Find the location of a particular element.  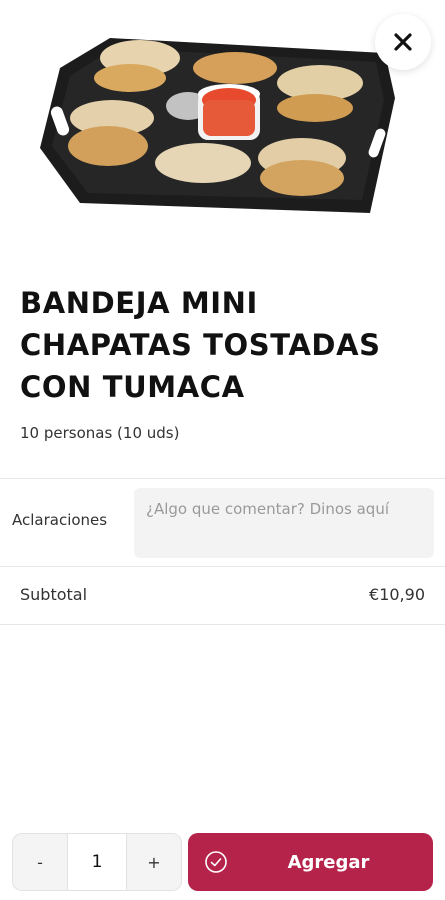

increment-button: + is located at coordinates (154, 862).